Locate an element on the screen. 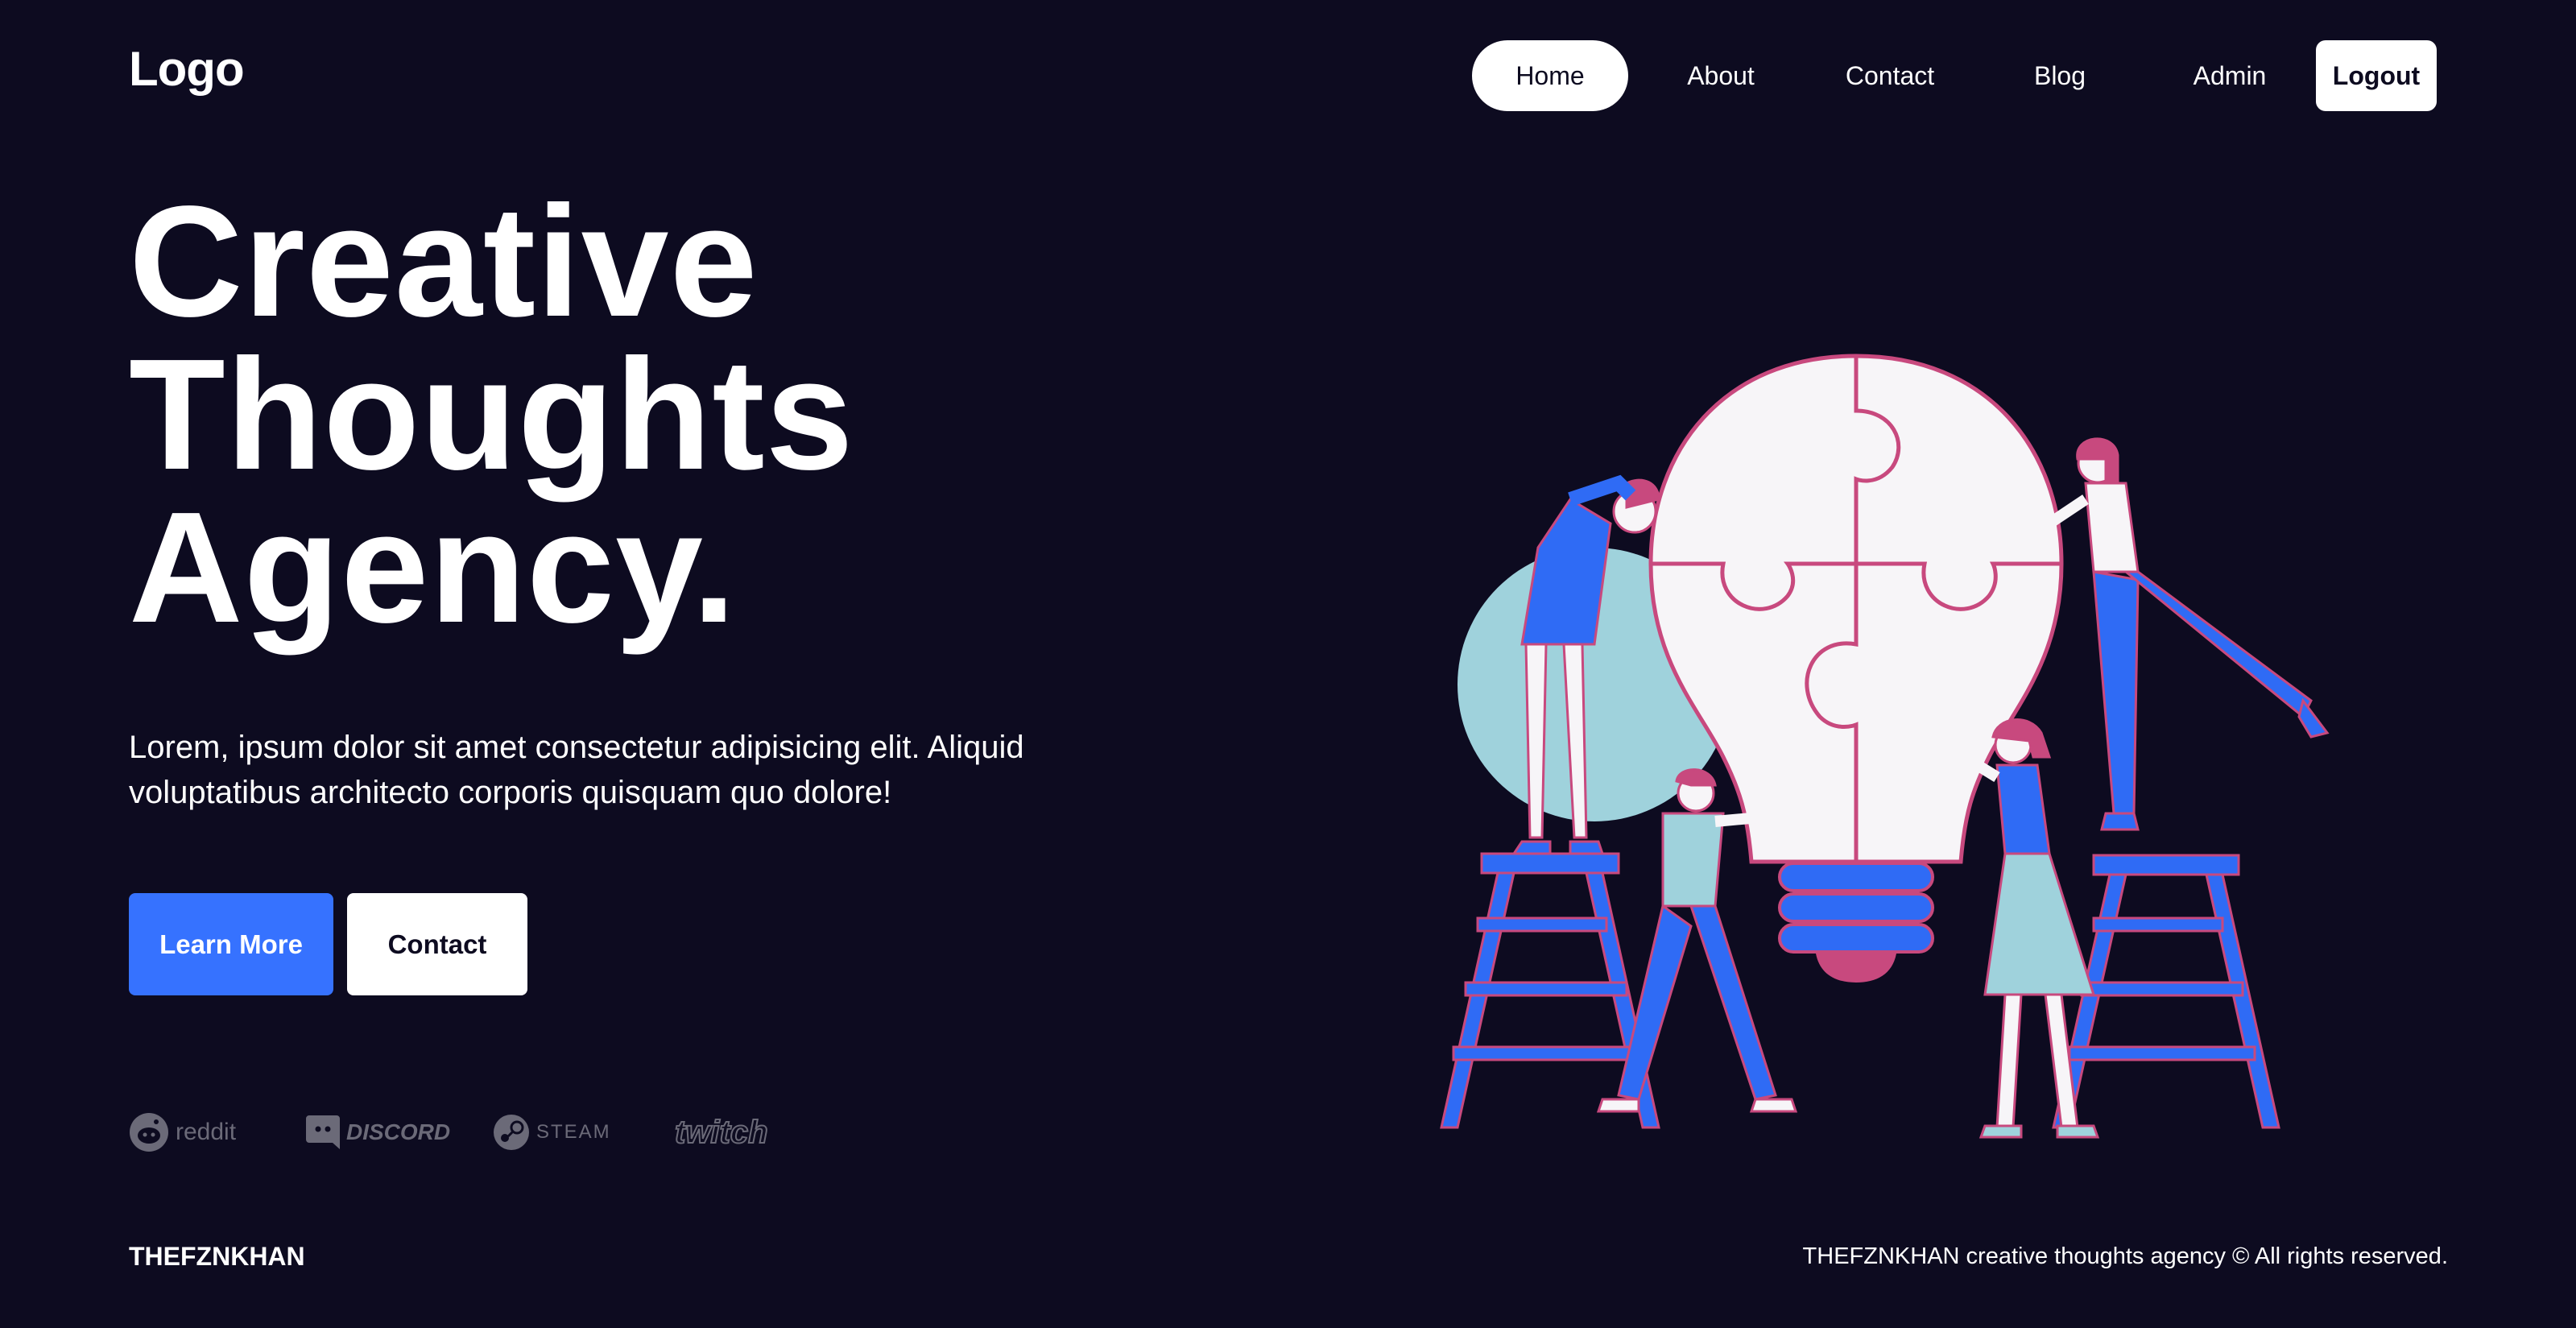 This screenshot has width=2576, height=1328. discord-icon is located at coordinates (323, 1132).